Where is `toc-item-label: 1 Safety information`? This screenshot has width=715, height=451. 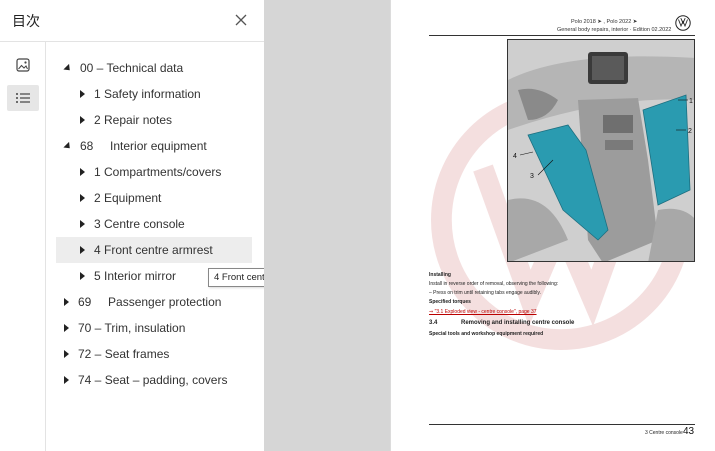
toc-item-label: 1 Safety information is located at coordinates (147, 94).